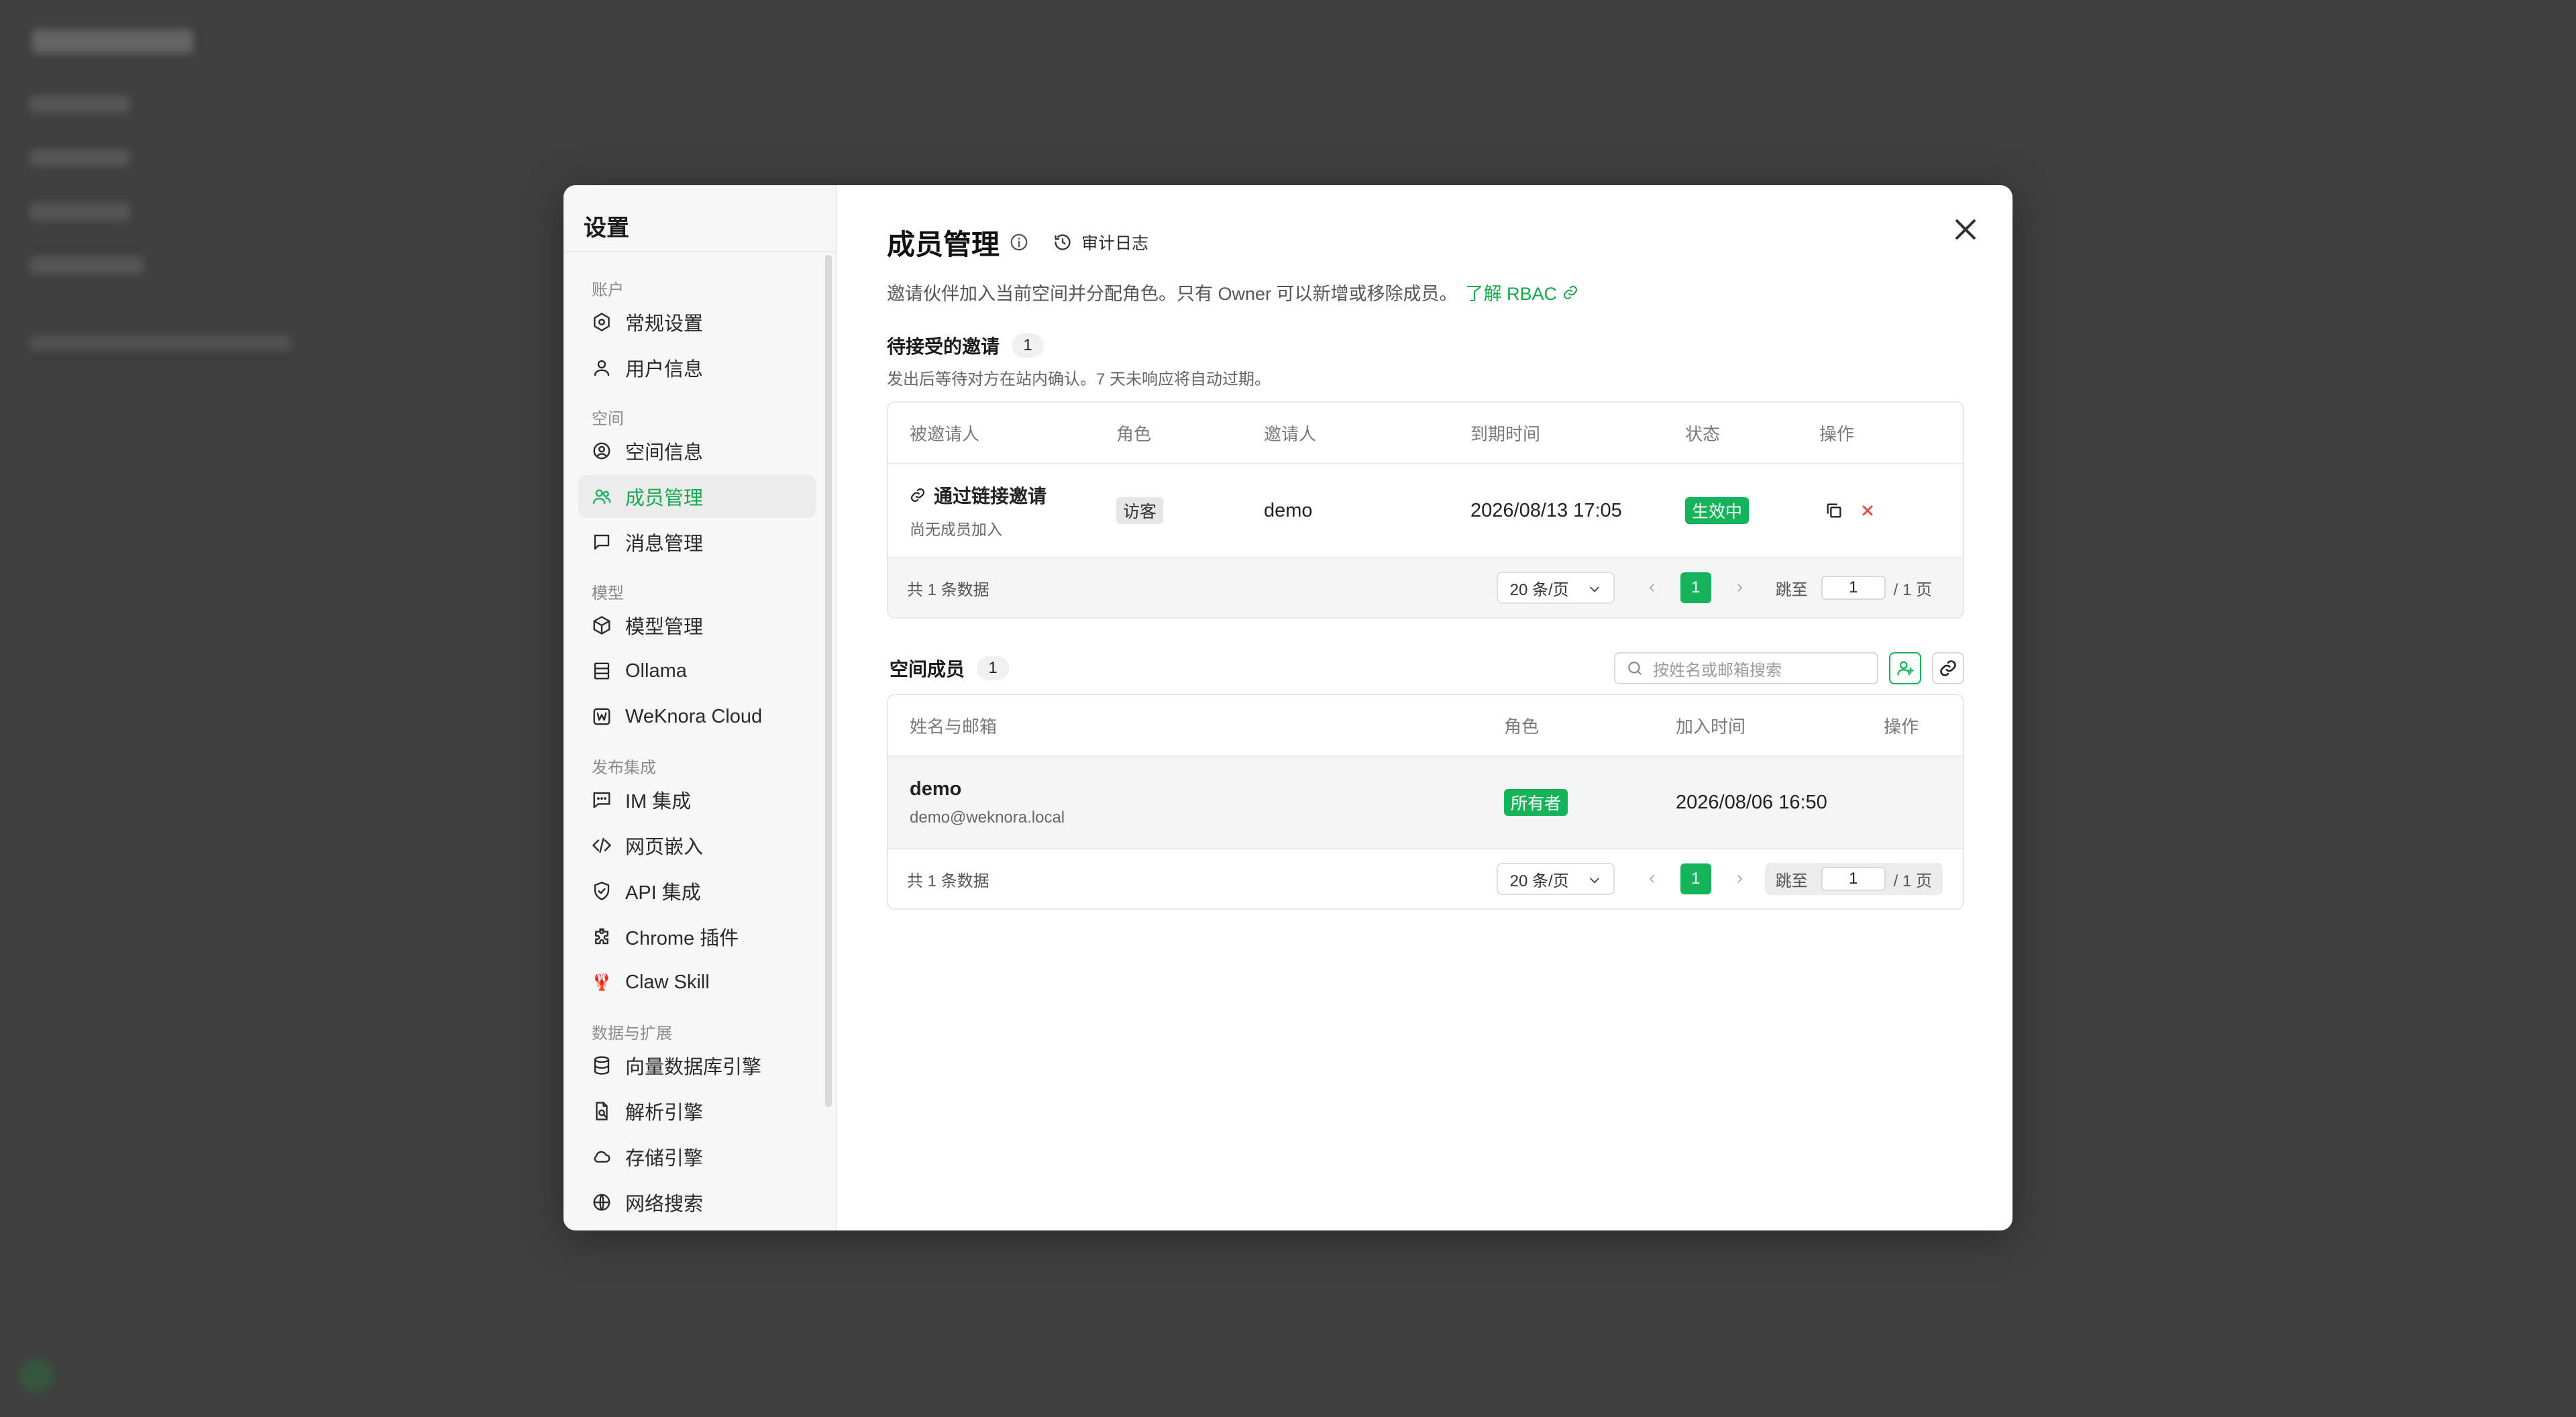  I want to click on sidebar-item-message-square: 消息管理, so click(697, 542).